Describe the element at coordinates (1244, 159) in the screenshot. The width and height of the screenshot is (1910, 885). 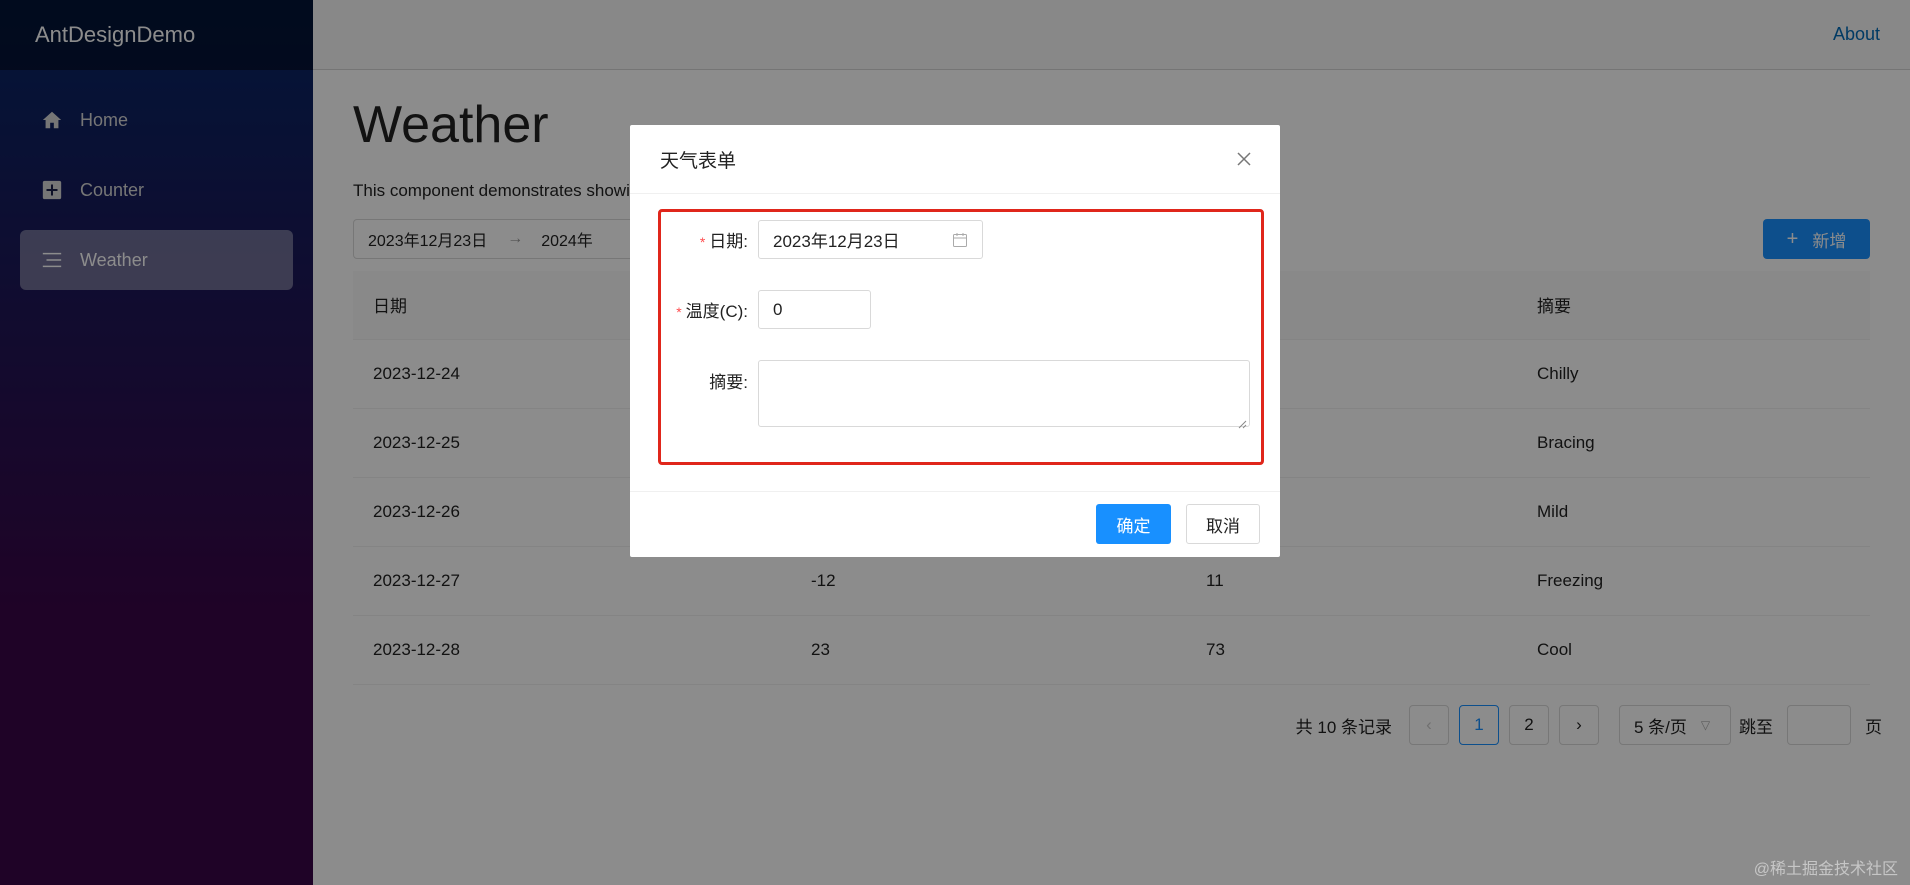
I see `close-icon` at that location.